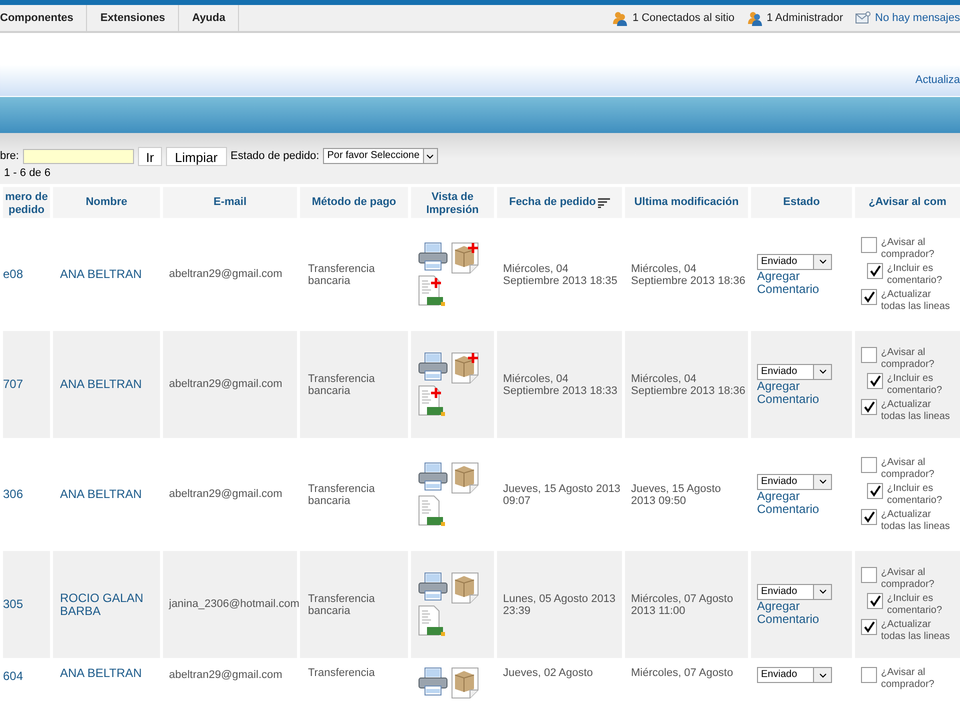 The image size is (960, 720). I want to click on order-date-text: Miércoles, 04 Septiembre 2013 18:33, so click(560, 384).